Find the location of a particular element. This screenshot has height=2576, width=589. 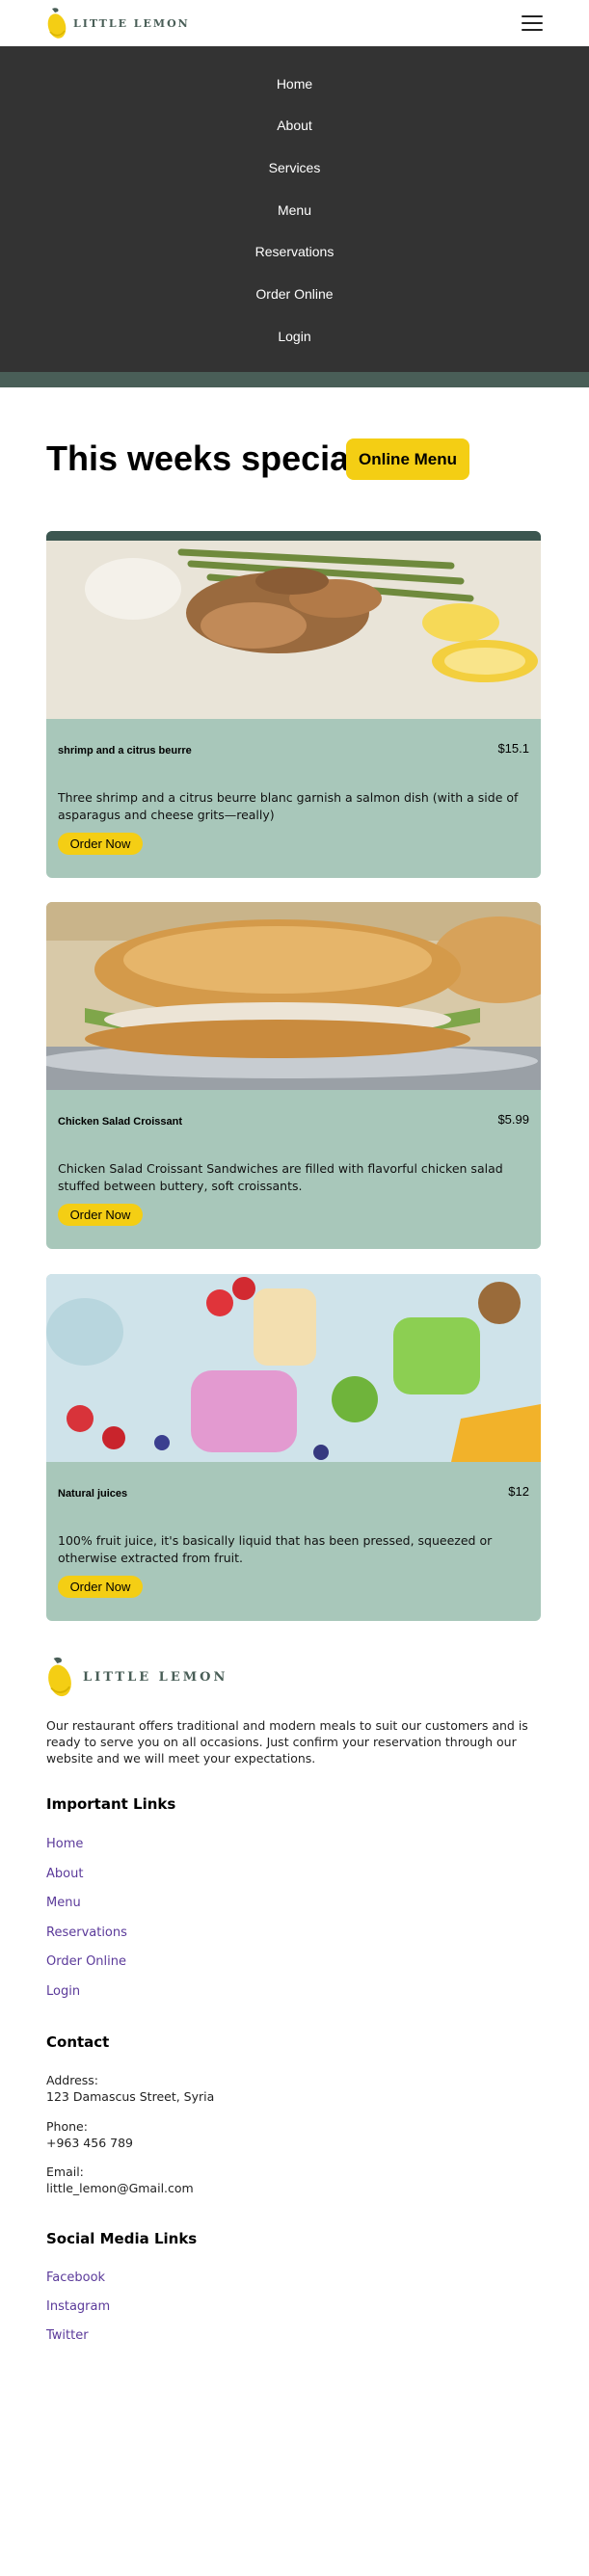

nav-item-about: About is located at coordinates (294, 125).